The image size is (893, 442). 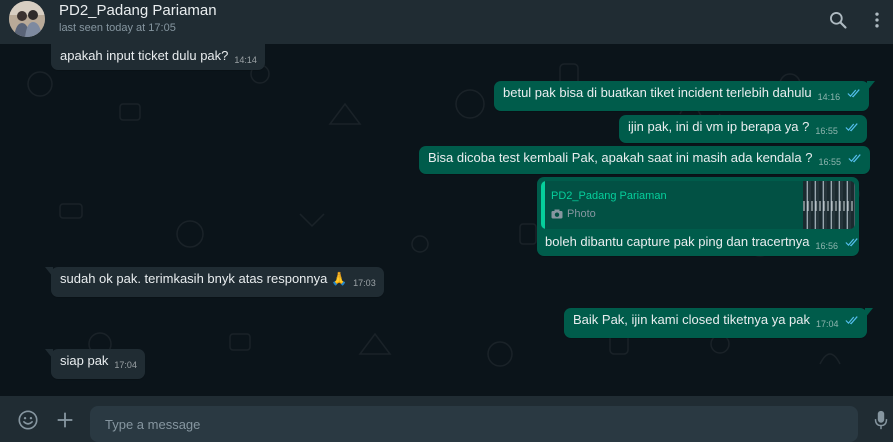 I want to click on message-text: apakah input ticket dulu pak?, so click(x=144, y=55).